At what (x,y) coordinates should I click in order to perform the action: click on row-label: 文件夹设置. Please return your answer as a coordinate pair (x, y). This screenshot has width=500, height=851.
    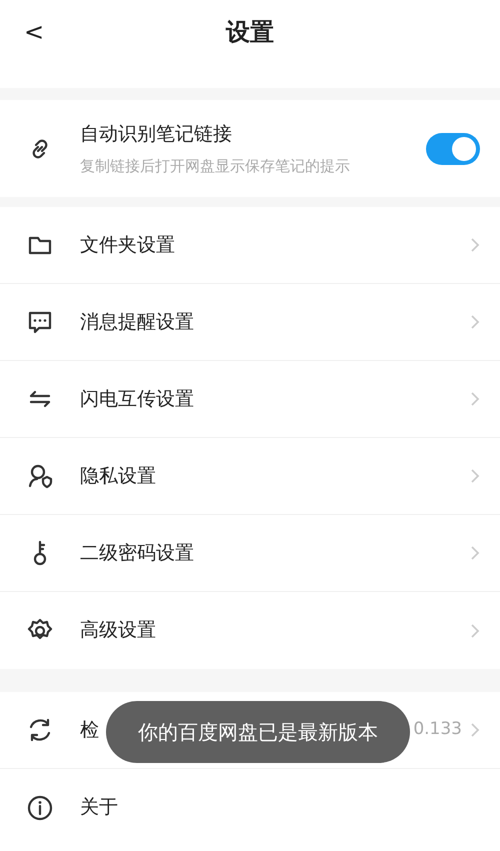
    Looking at the image, I should click on (127, 245).